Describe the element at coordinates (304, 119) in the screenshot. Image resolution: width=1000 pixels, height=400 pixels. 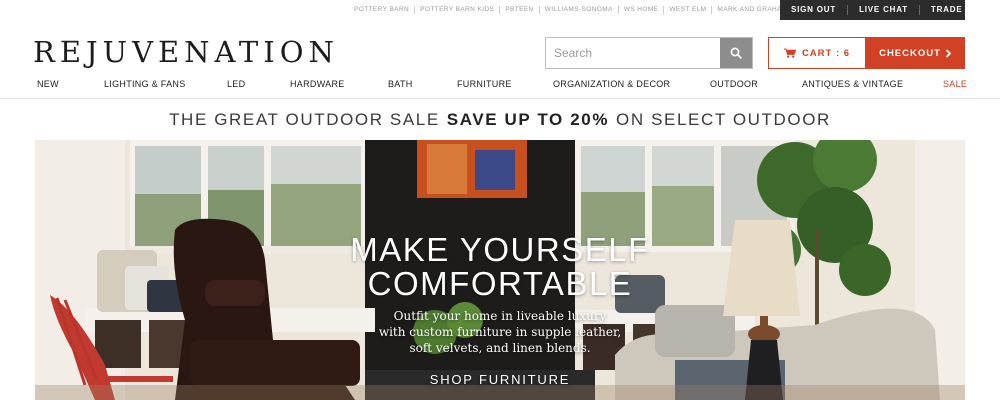
I see `promo-prefix: THE GREAT OUTDOOR SALE` at that location.